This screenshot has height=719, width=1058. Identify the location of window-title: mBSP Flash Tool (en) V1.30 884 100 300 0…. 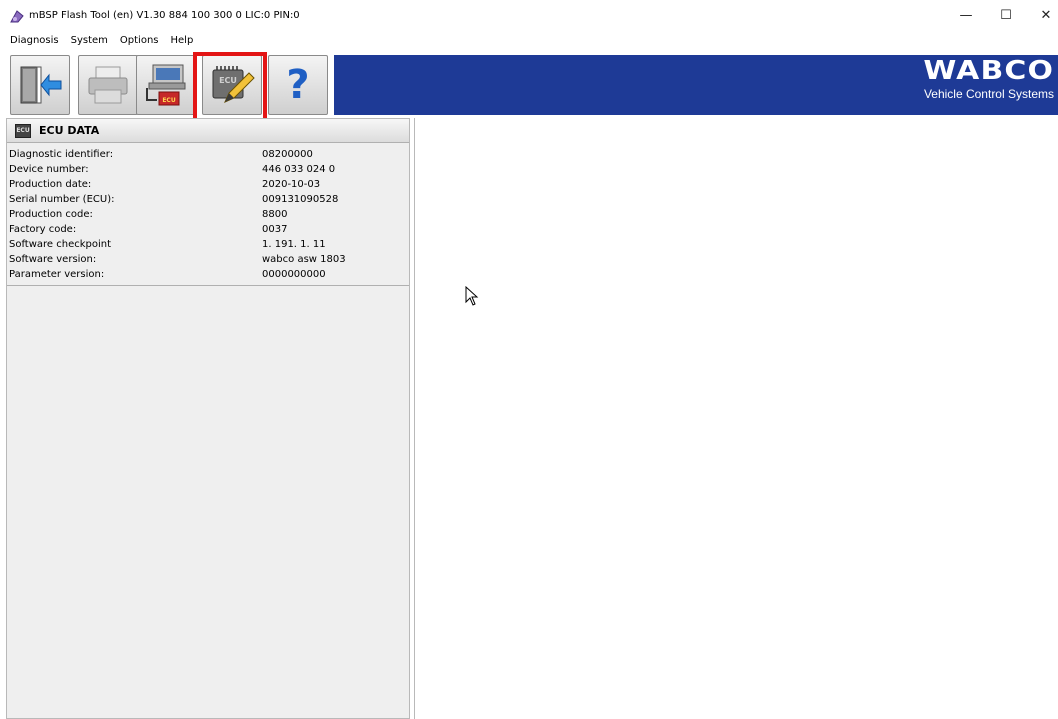
(164, 15).